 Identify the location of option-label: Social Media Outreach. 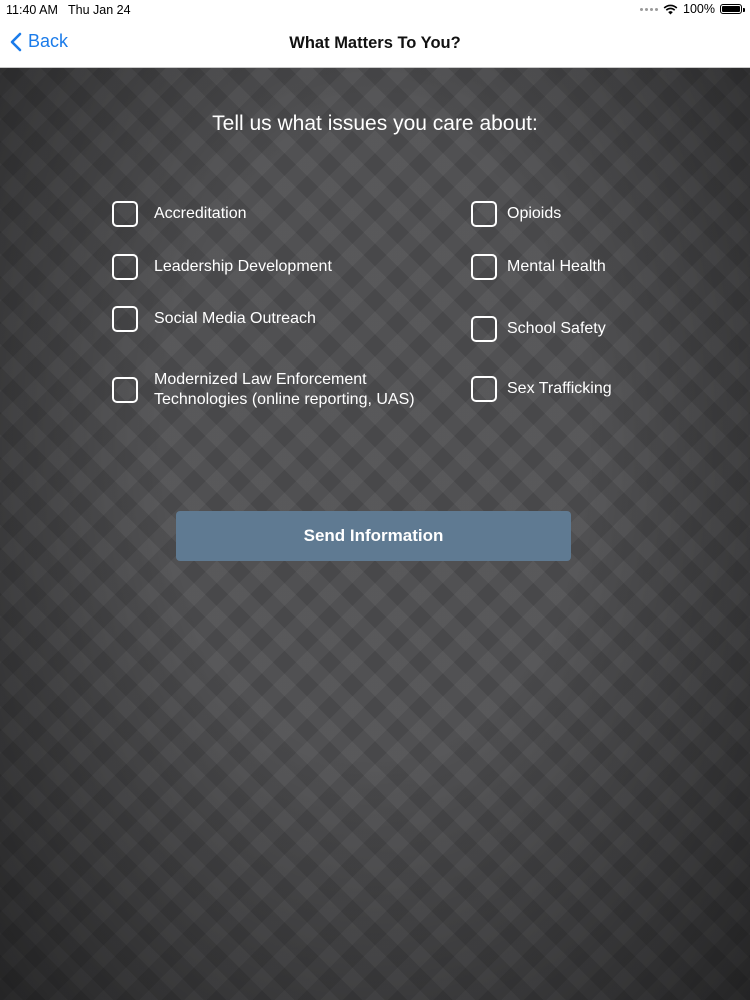
(235, 318).